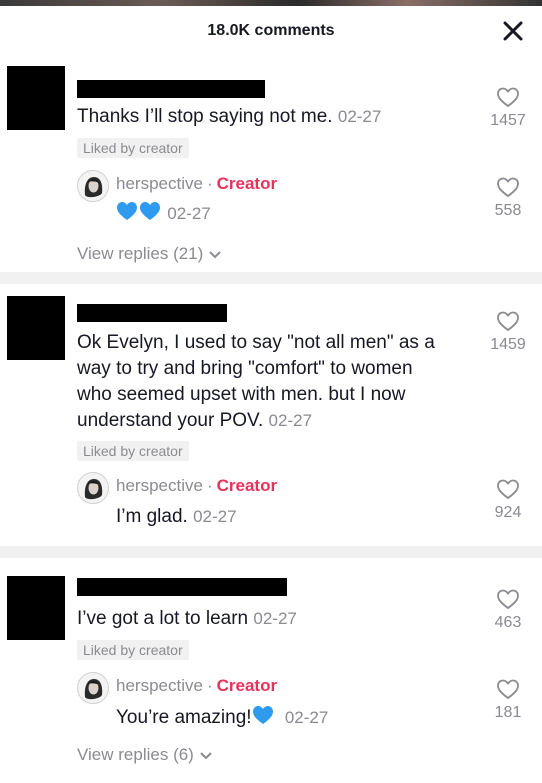  Describe the element at coordinates (149, 254) in the screenshot. I see `view-replies-link: View replies (21)` at that location.